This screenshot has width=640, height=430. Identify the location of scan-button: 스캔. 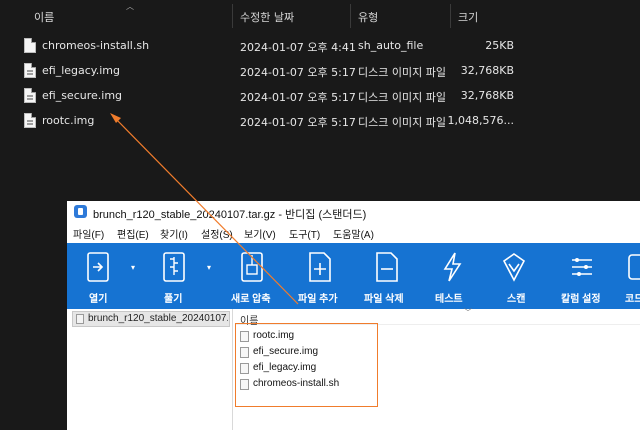
(524, 276).